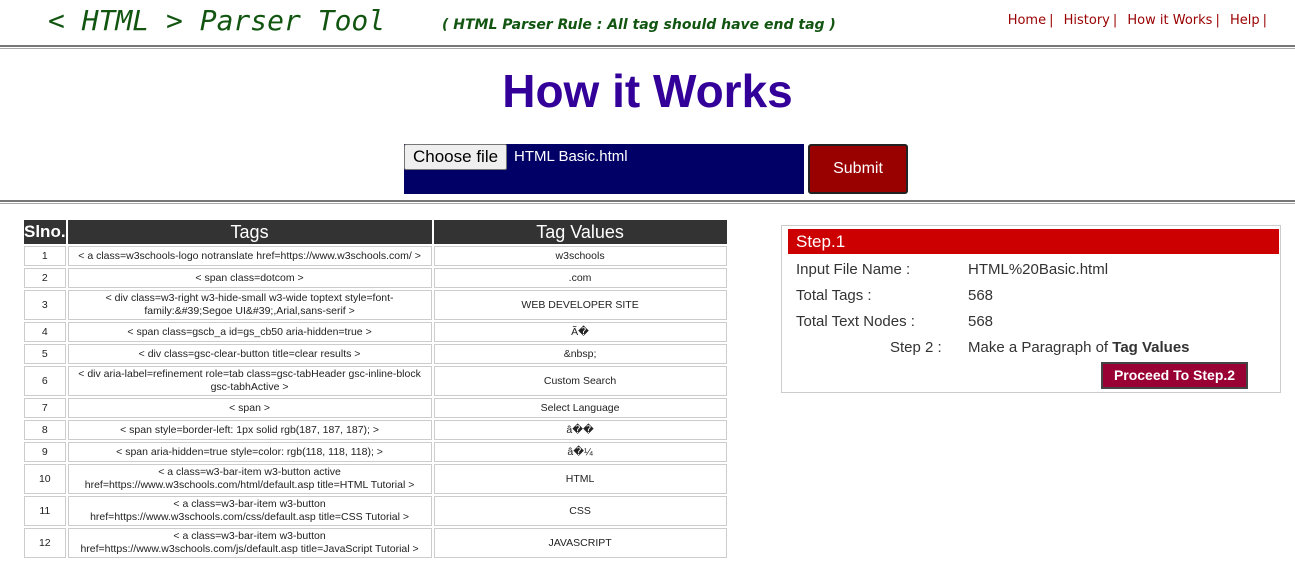  Describe the element at coordinates (604, 169) in the screenshot. I see `file-input: Choose file HTML Basic.html` at that location.